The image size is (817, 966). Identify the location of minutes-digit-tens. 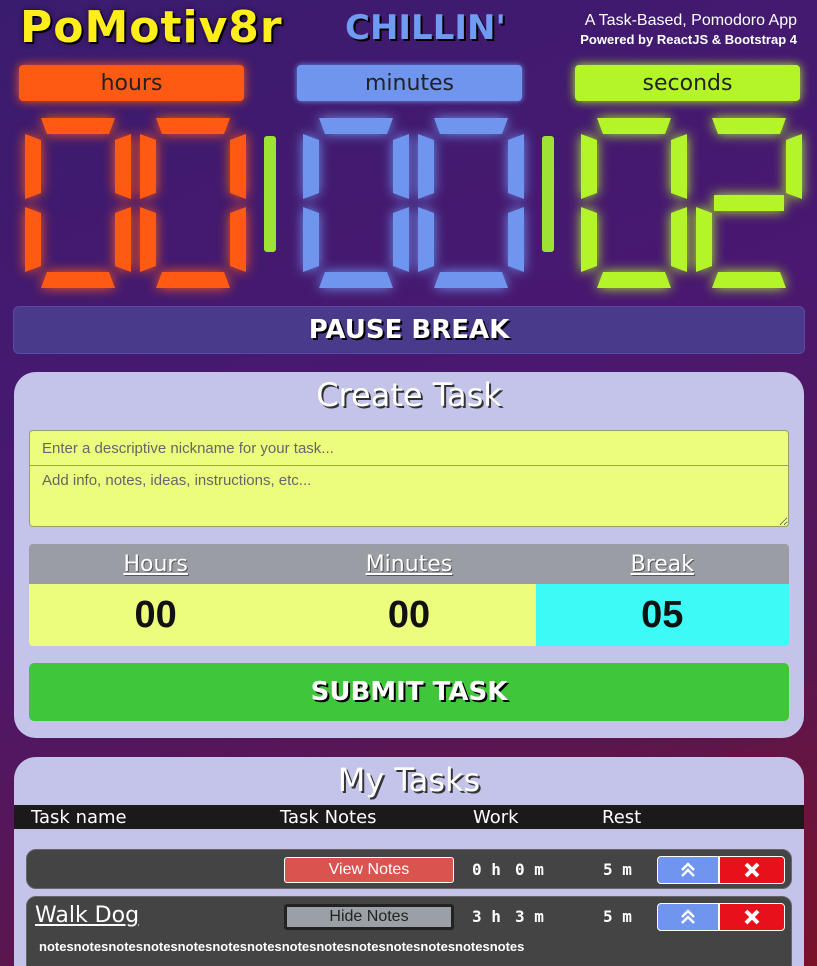
(356, 203).